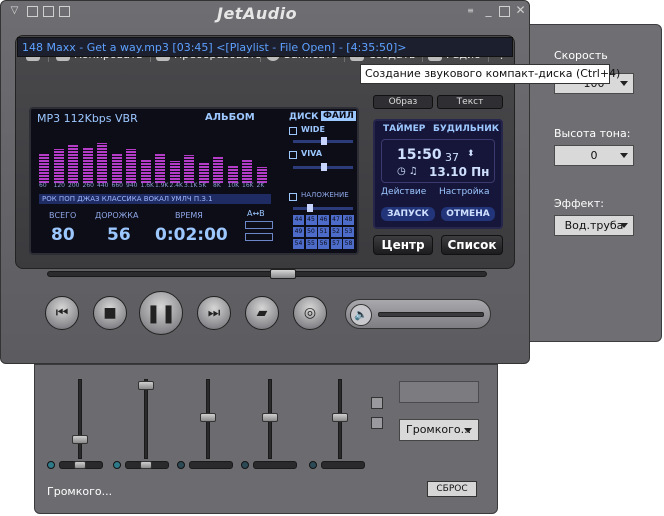  I want to click on title-bar: ▽ JetAudio ≡ _ ✕, so click(266, 12).